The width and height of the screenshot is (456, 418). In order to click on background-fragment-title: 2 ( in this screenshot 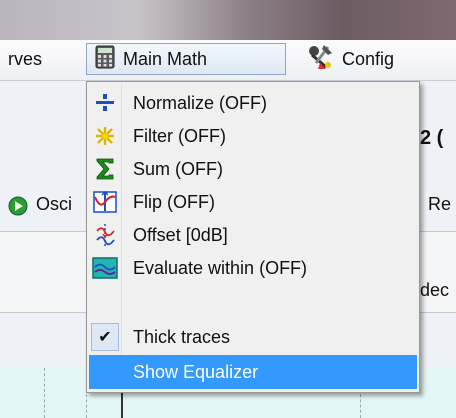, I will do `click(432, 138)`.